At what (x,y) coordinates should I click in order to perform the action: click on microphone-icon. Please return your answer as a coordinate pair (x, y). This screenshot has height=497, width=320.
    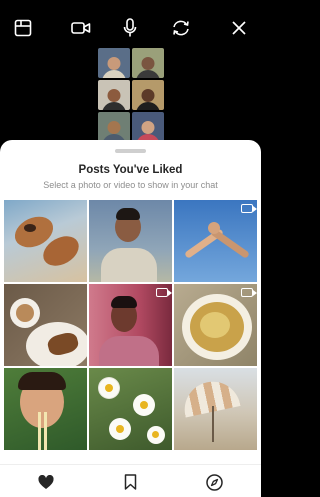
    Looking at the image, I should click on (130, 28).